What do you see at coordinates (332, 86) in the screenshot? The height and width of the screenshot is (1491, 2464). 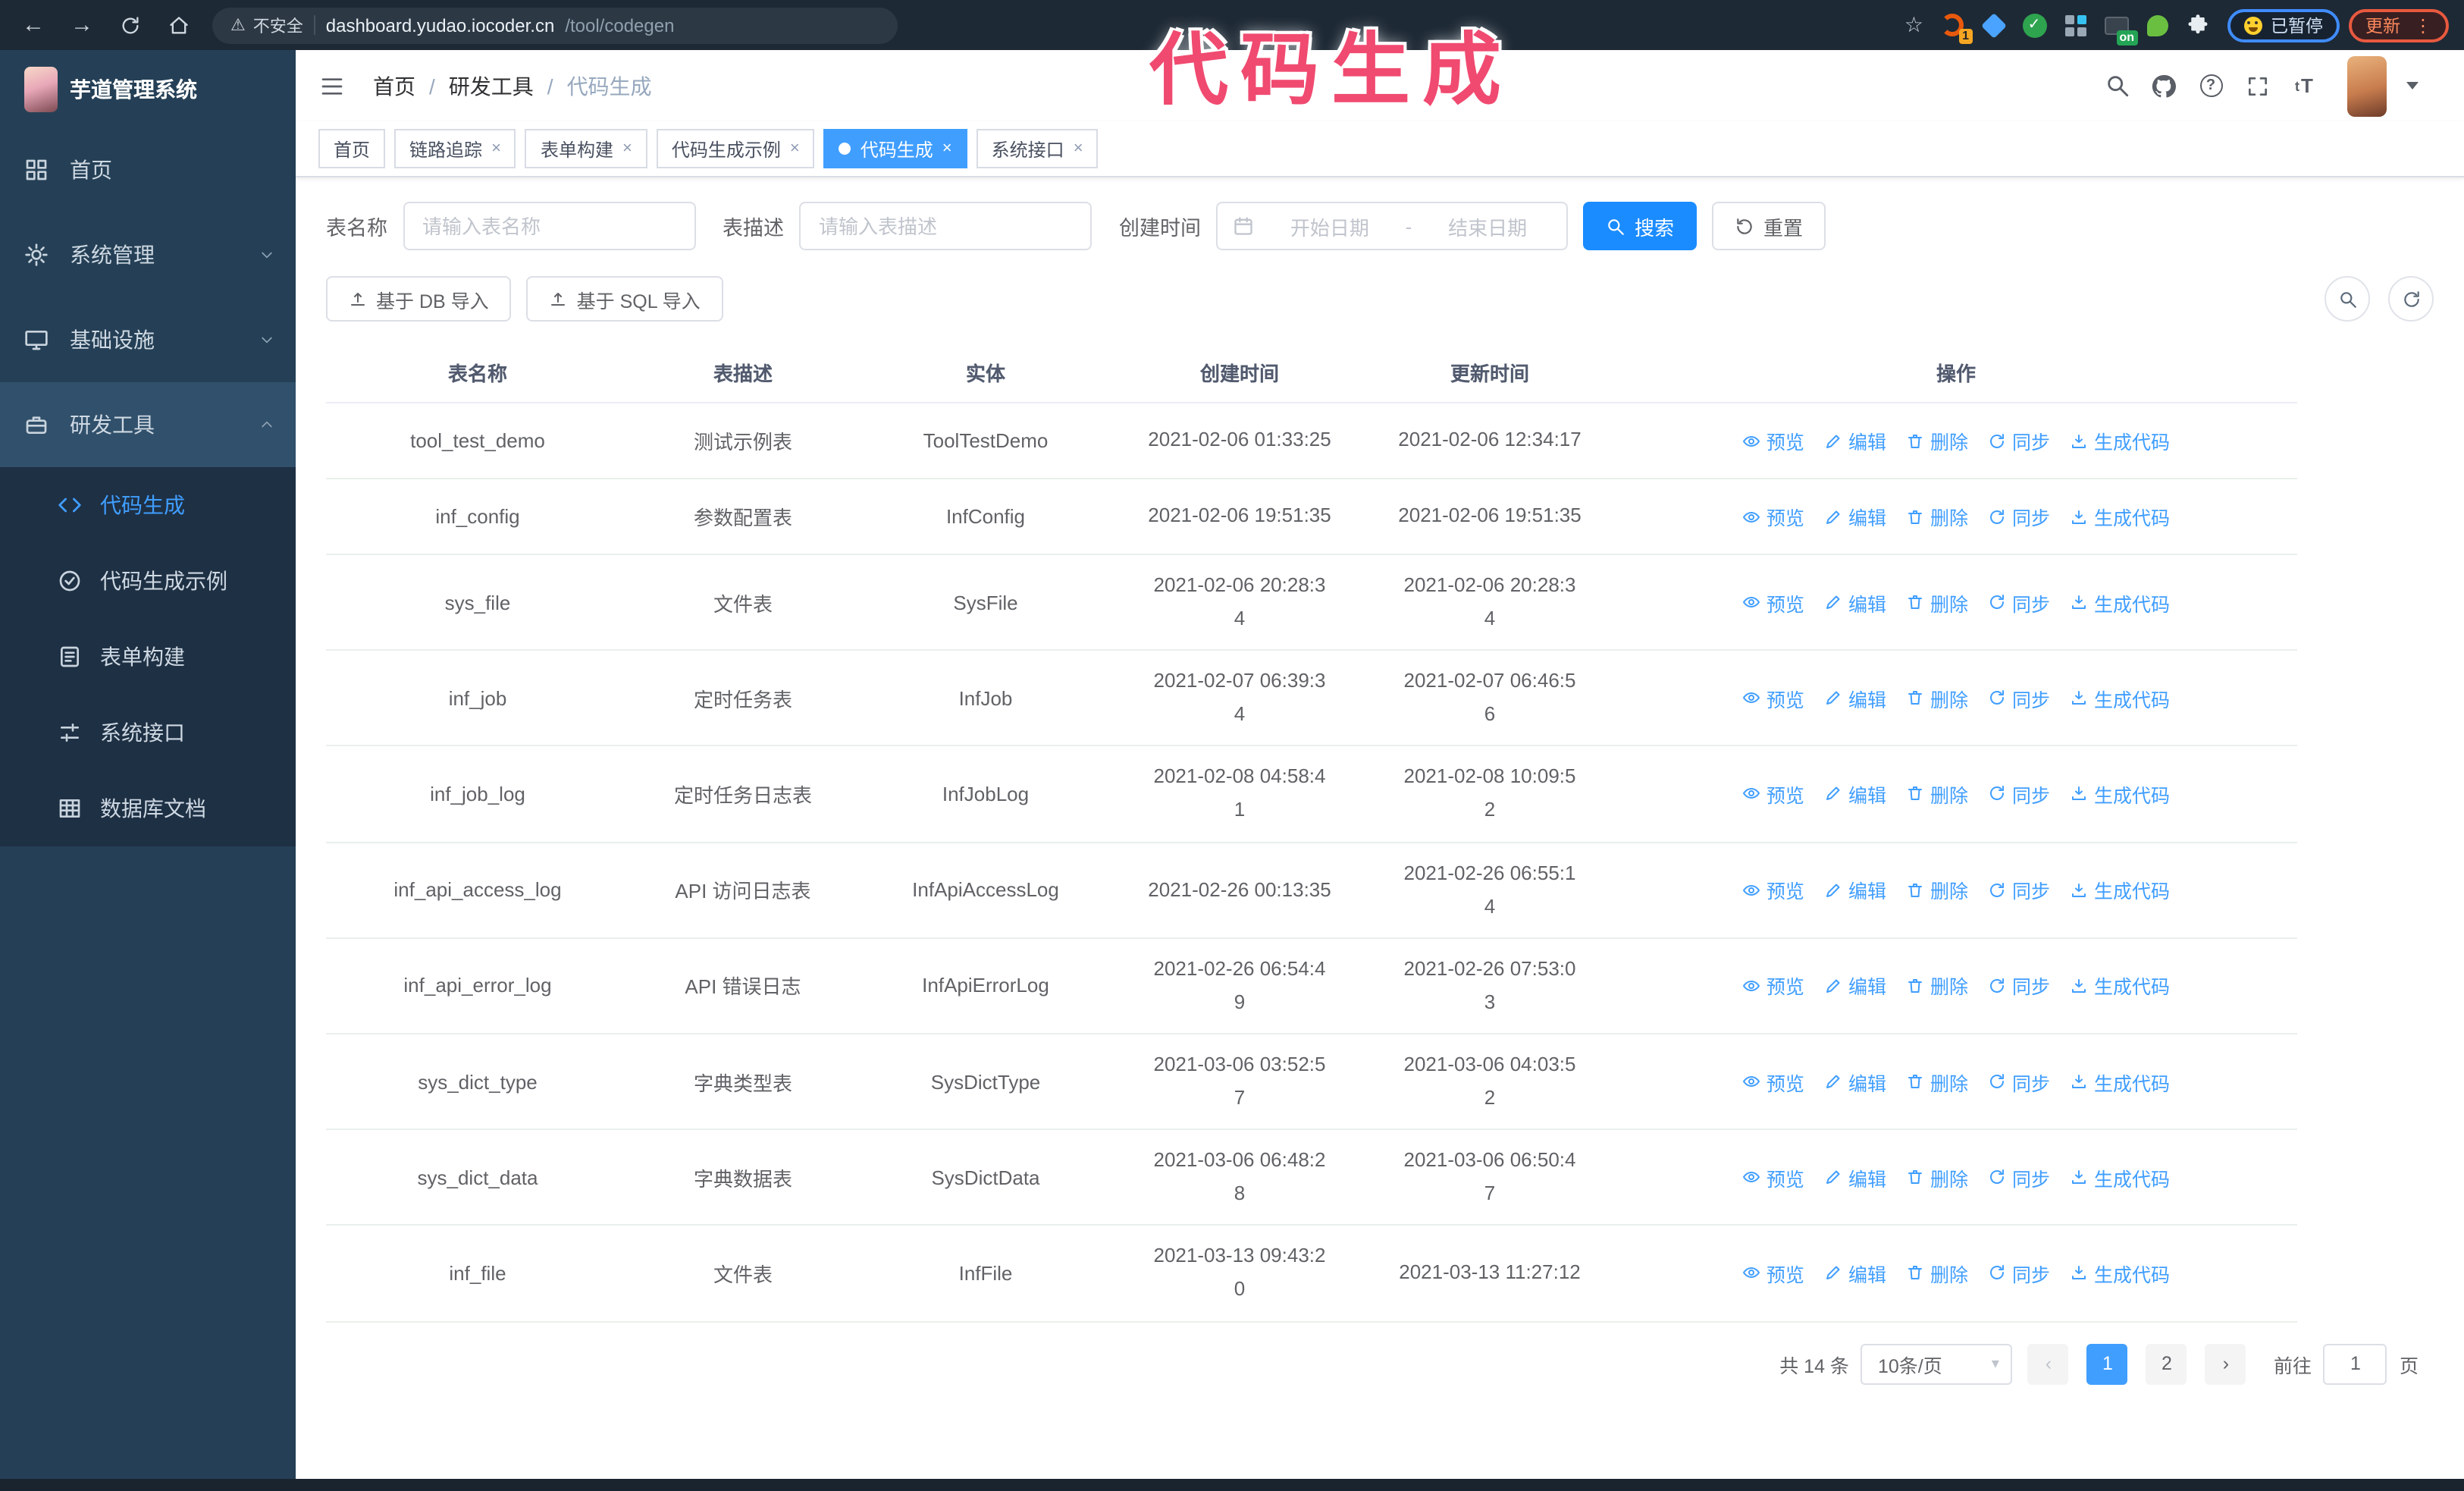 I see `hamburger-icon` at bounding box center [332, 86].